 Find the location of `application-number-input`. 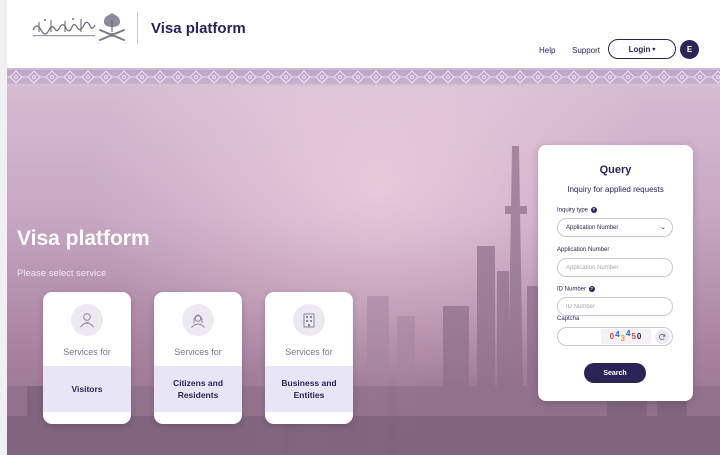

application-number-input is located at coordinates (615, 267).